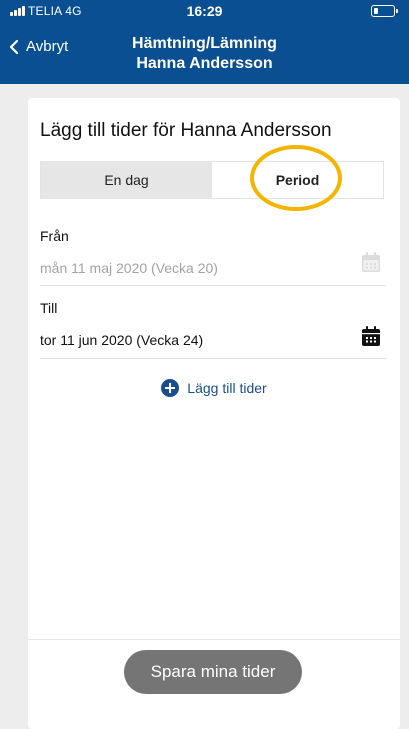 The width and height of the screenshot is (409, 729). What do you see at coordinates (49, 308) in the screenshot?
I see `to-label: Till` at bounding box center [49, 308].